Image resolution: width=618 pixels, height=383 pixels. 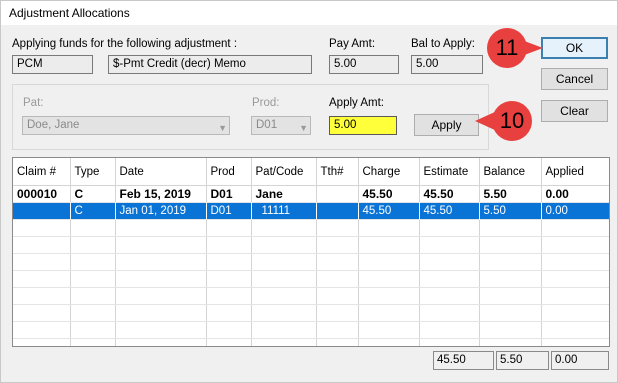 I want to click on column-header-prod: Prod, so click(x=229, y=172).